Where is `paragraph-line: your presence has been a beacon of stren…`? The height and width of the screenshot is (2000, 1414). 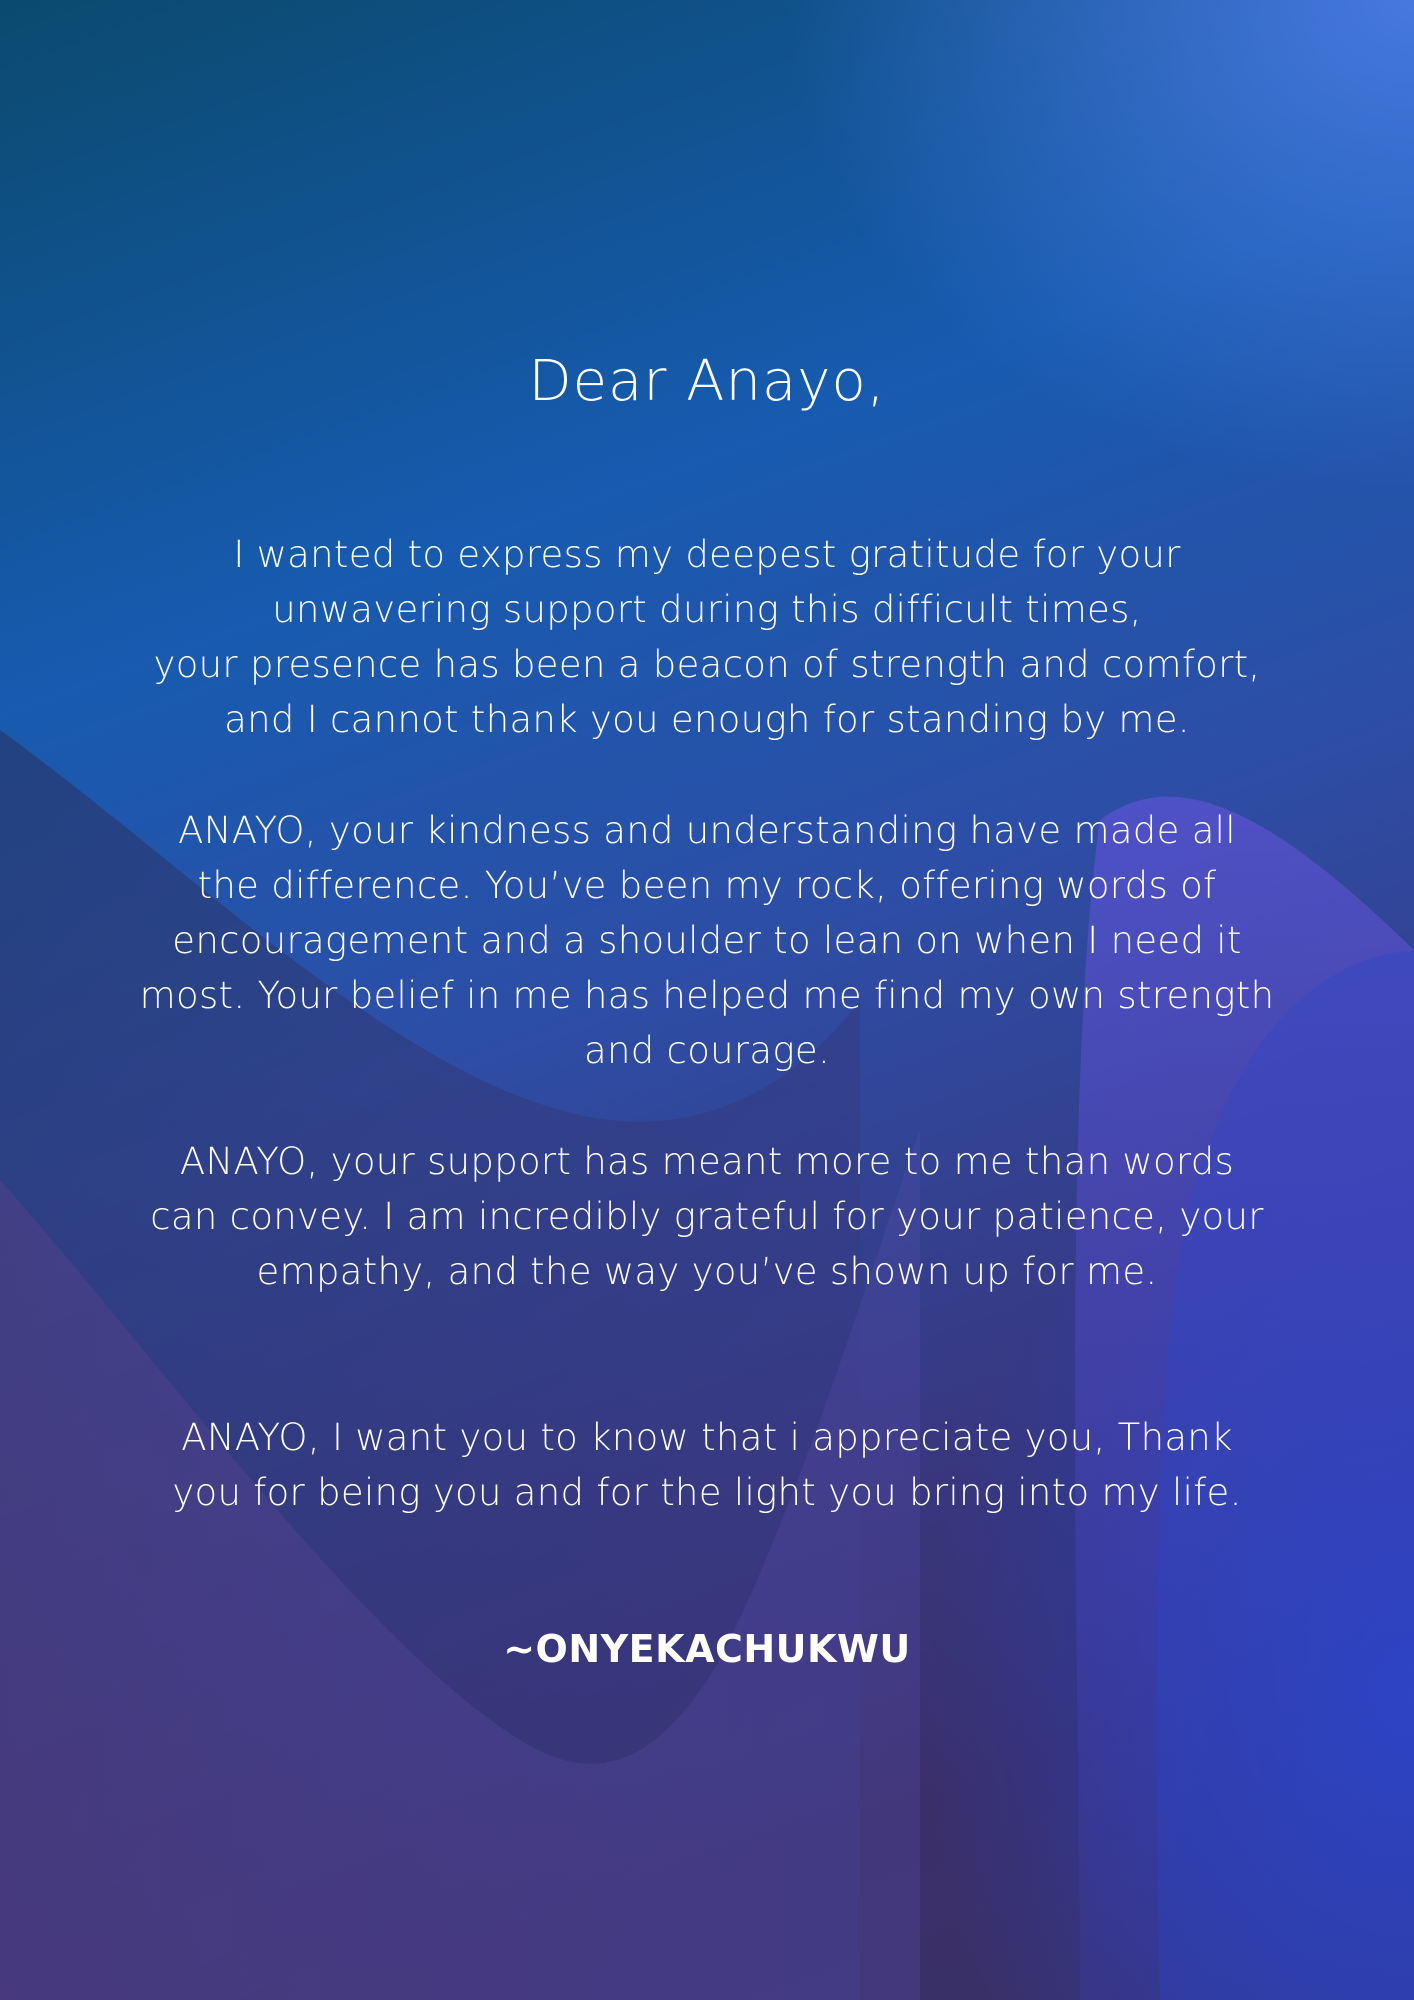 paragraph-line: your presence has been a beacon of stren… is located at coordinates (707, 664).